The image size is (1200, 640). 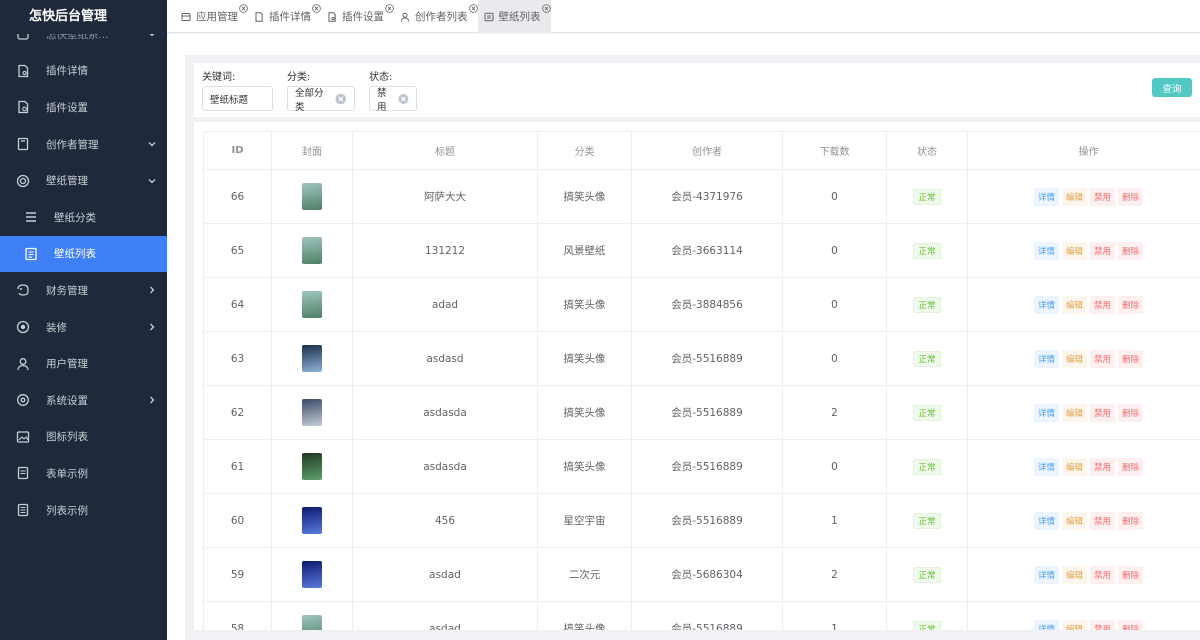 What do you see at coordinates (211, 16) in the screenshot?
I see `tab-1: 应用管理` at bounding box center [211, 16].